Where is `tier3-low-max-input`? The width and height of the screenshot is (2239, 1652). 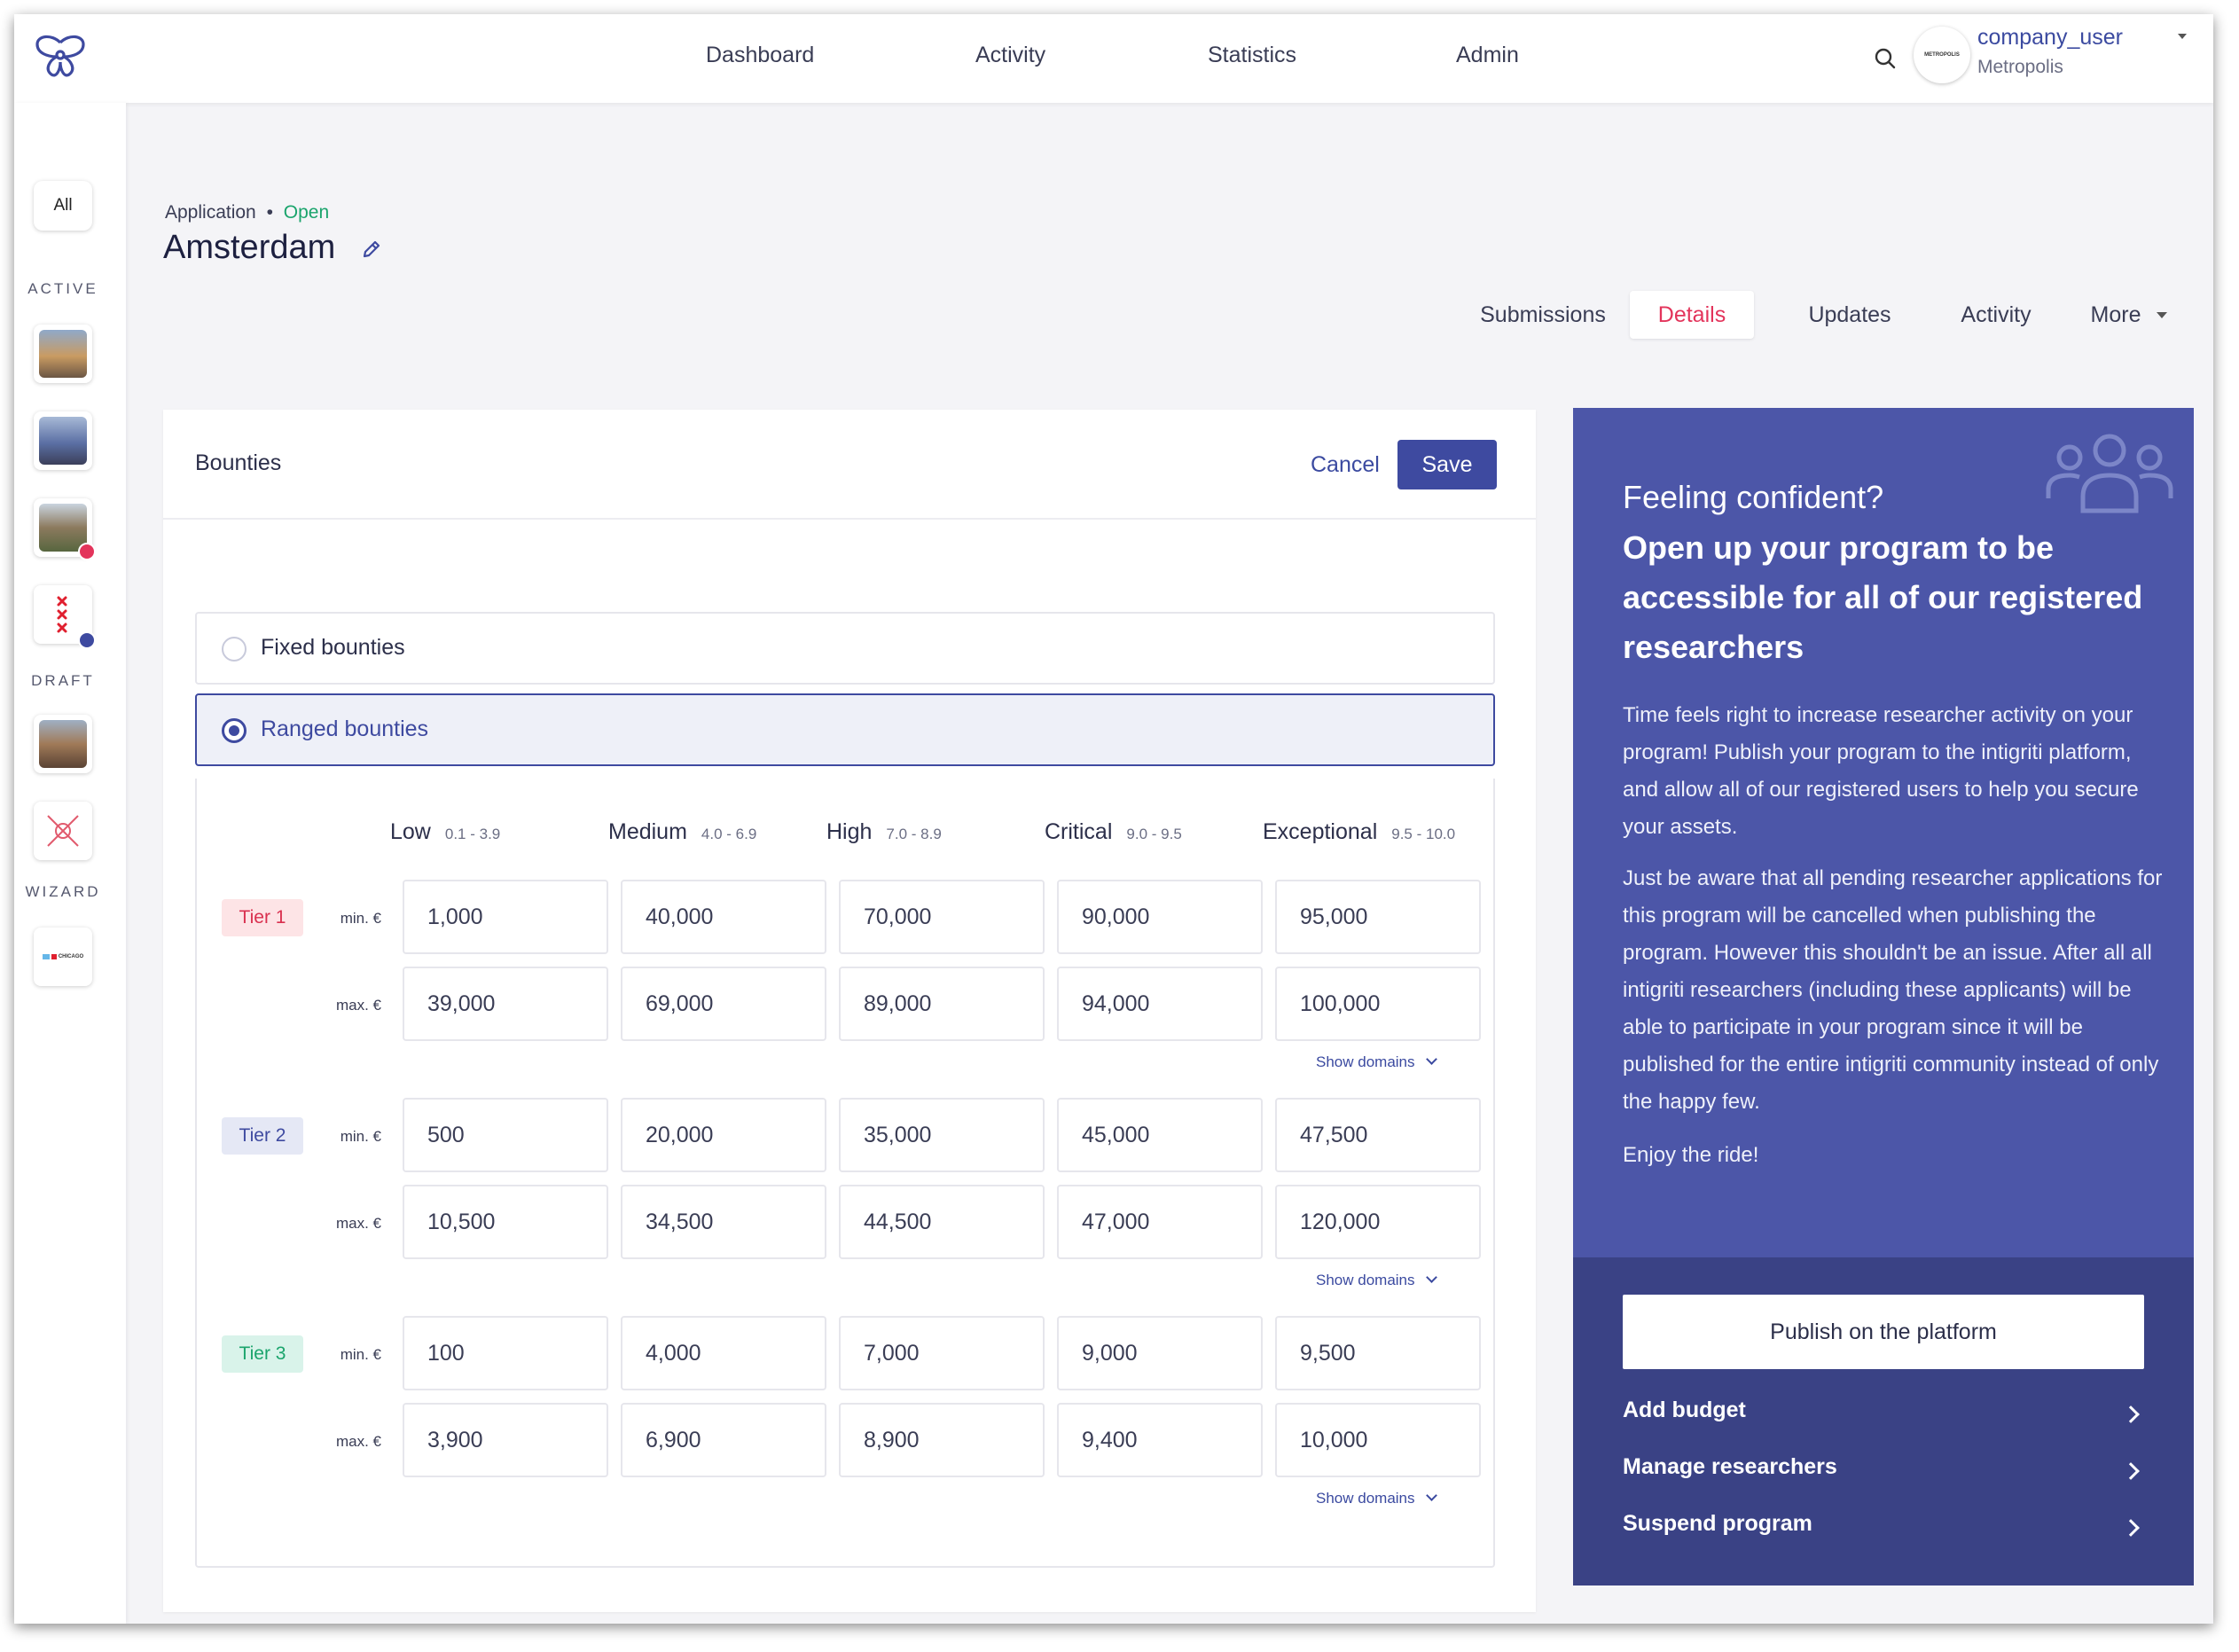 tier3-low-max-input is located at coordinates (505, 1440).